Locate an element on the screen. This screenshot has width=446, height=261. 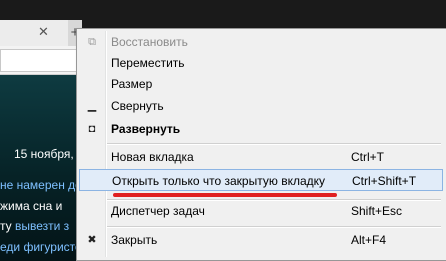
menu-item-close: ✖ Закрыть Alt+F4 is located at coordinates (261, 240).